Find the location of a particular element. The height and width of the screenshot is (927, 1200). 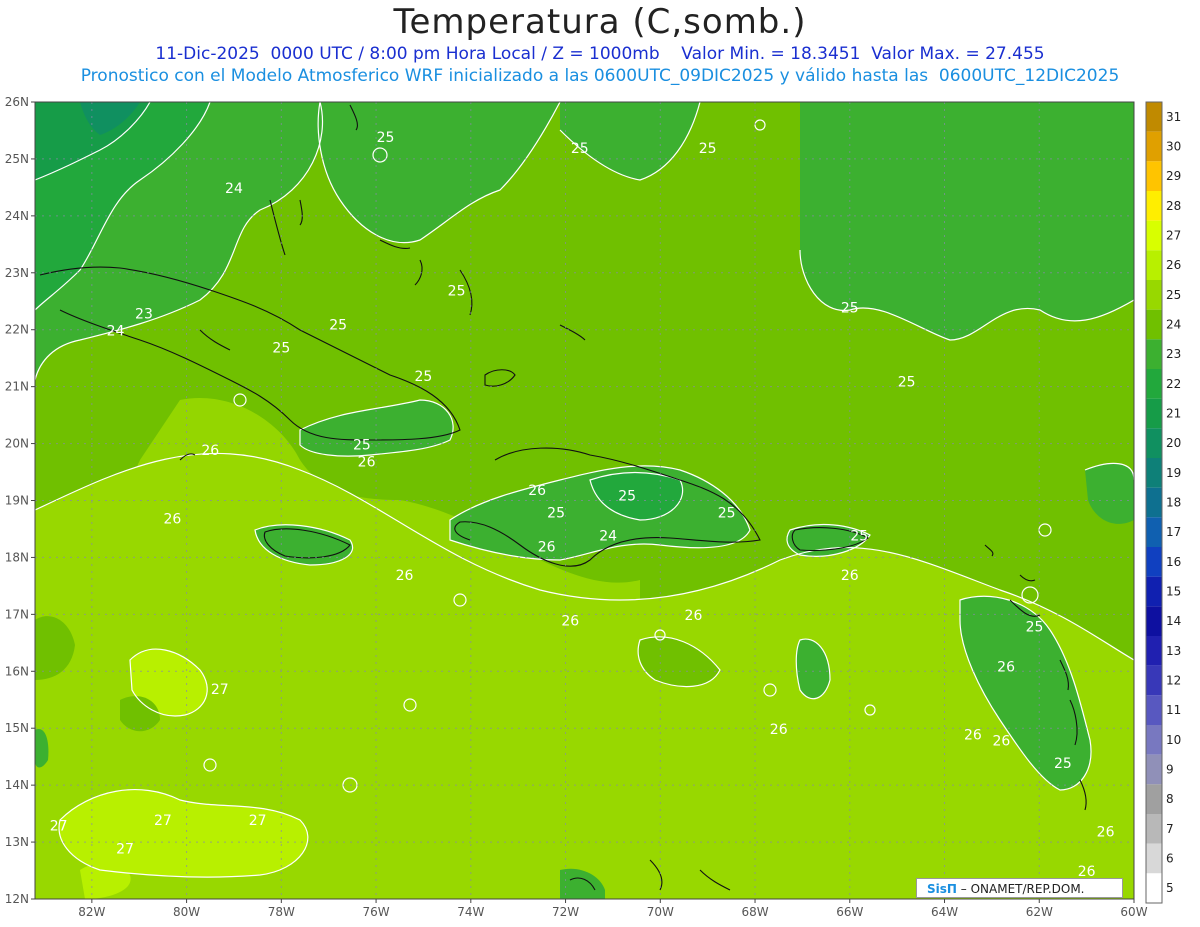

credit-text: – ONAMET/REP.DOM. is located at coordinates (1022, 889).